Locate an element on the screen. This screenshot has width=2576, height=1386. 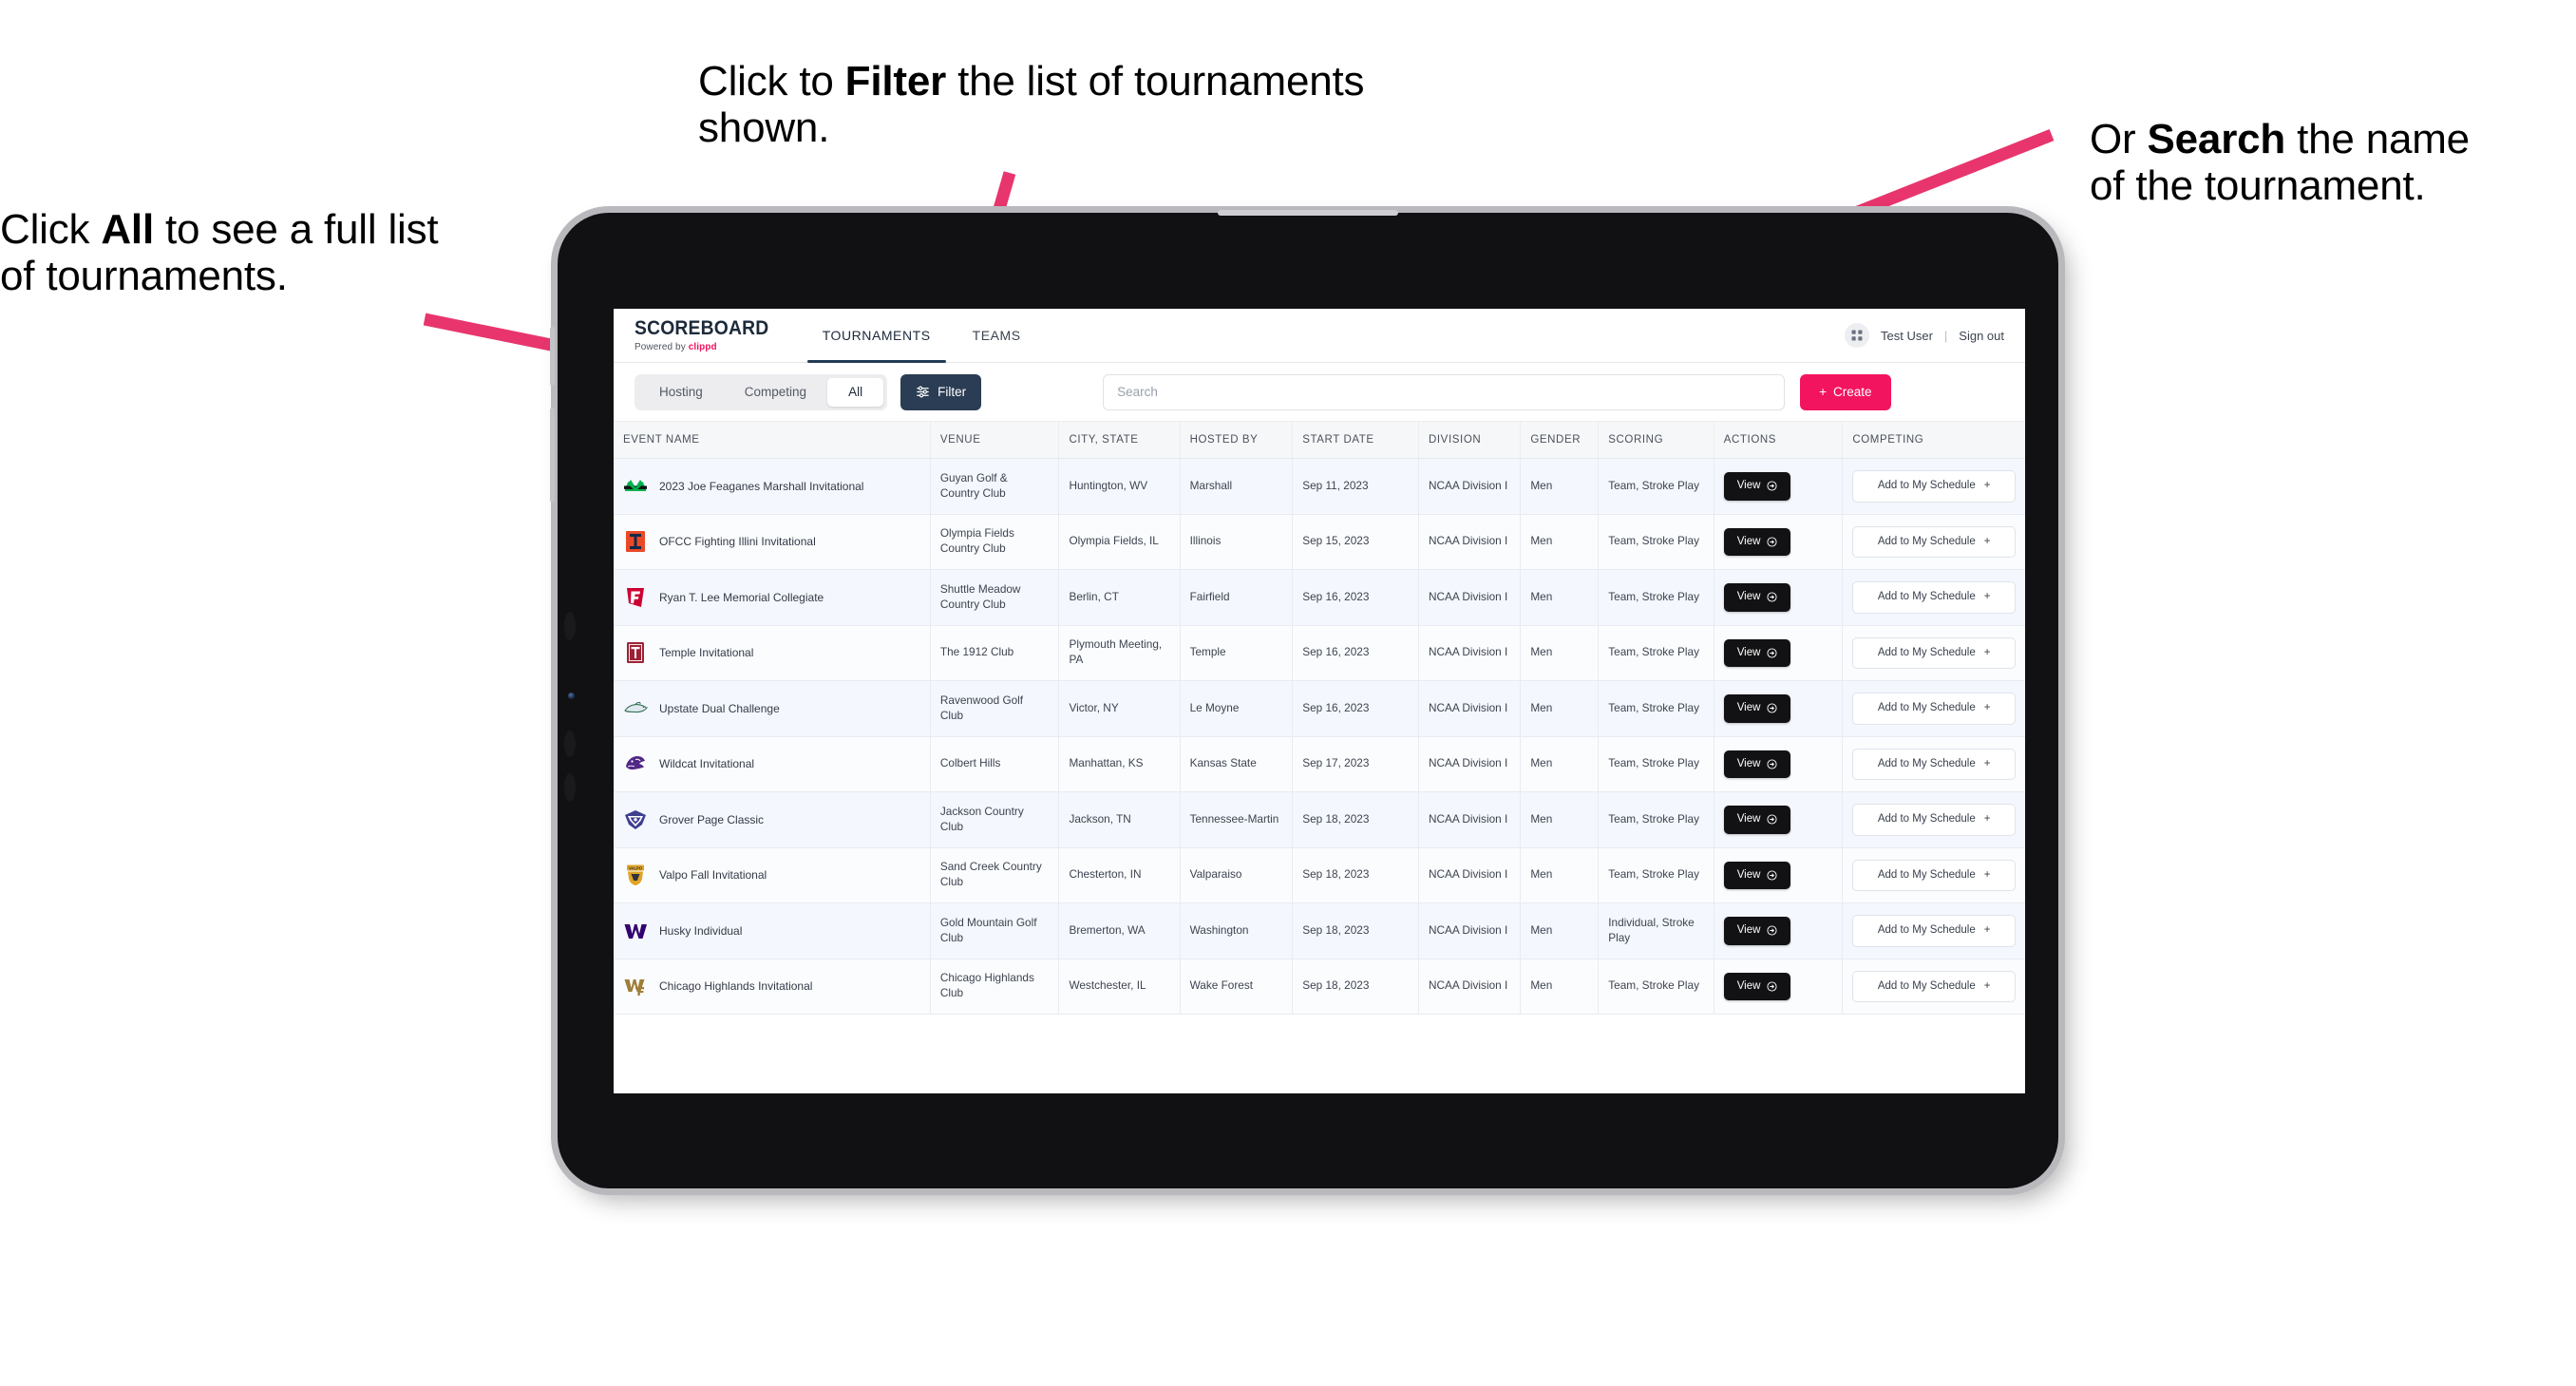
cell-event-name: Husky Individual is located at coordinates (772, 930).